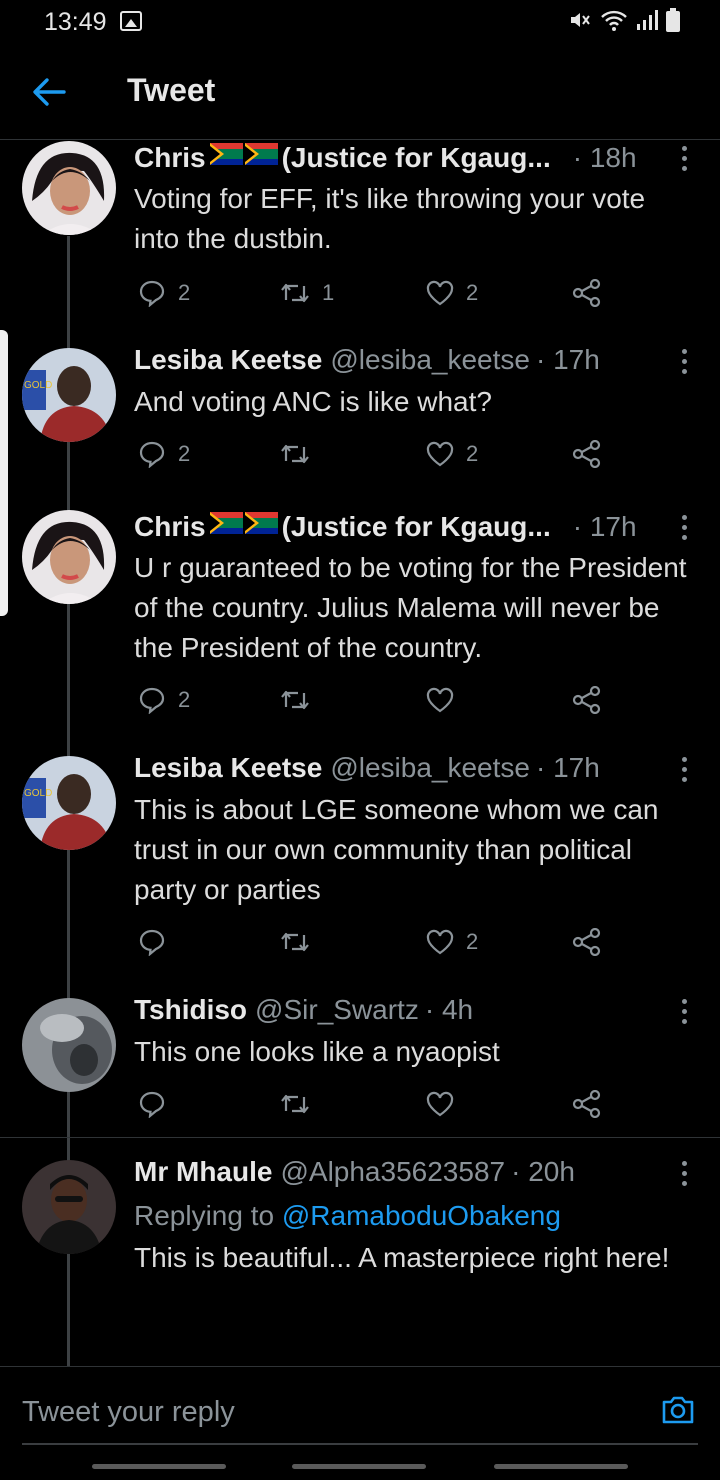 This screenshot has width=720, height=1480. What do you see at coordinates (392, 1172) in the screenshot?
I see `author-handle: @Alpha35623587` at bounding box center [392, 1172].